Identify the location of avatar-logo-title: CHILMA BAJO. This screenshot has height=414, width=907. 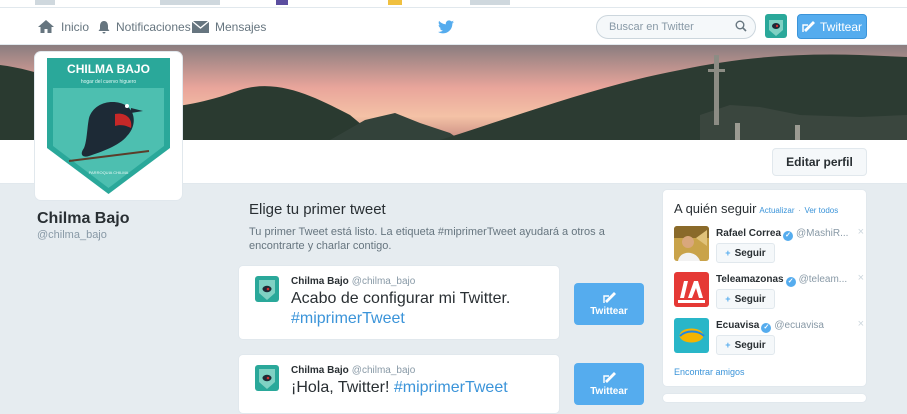
(108, 69).